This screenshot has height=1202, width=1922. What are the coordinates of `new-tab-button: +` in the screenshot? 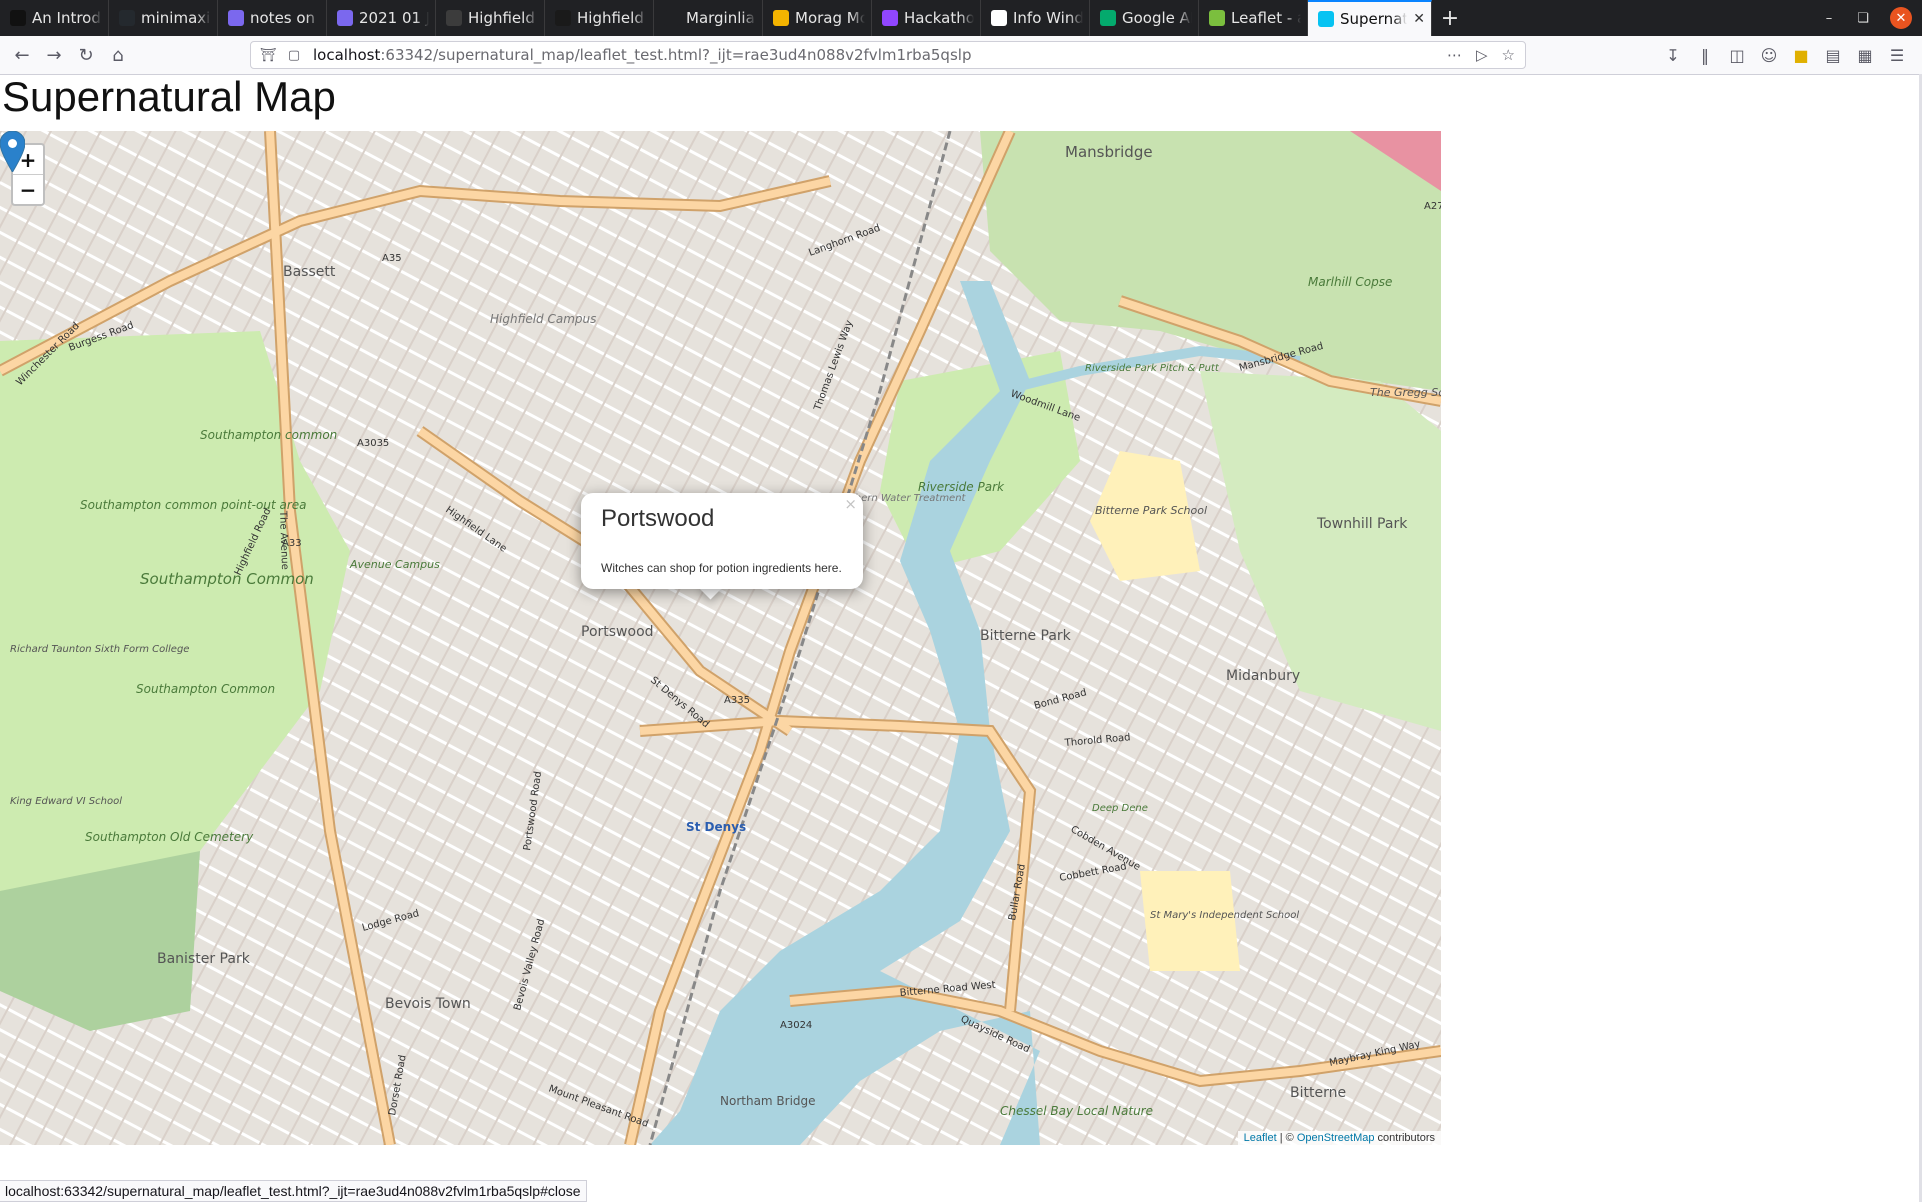 It's located at (1450, 18).